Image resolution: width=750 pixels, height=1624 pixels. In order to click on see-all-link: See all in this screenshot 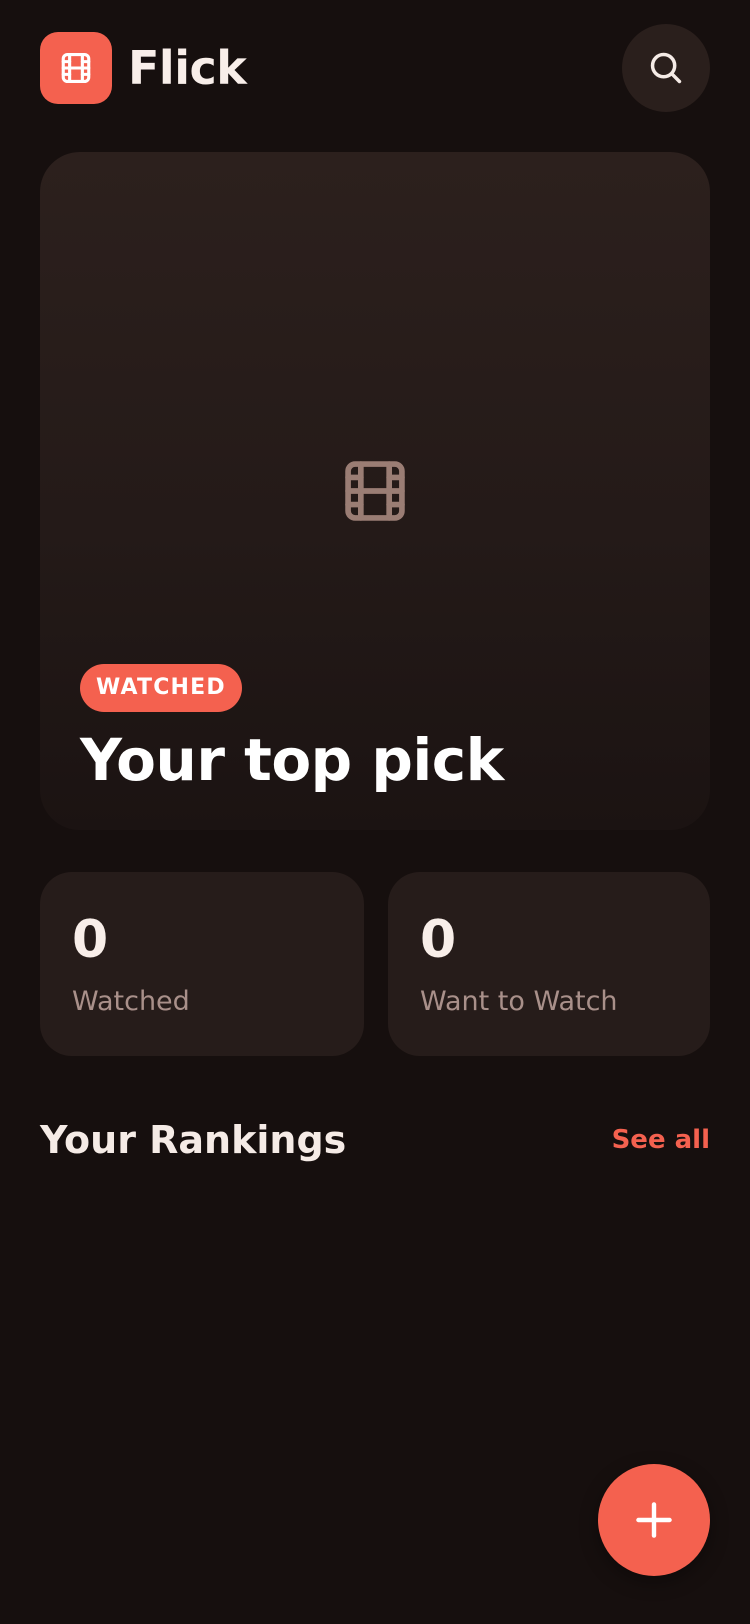, I will do `click(661, 1140)`.